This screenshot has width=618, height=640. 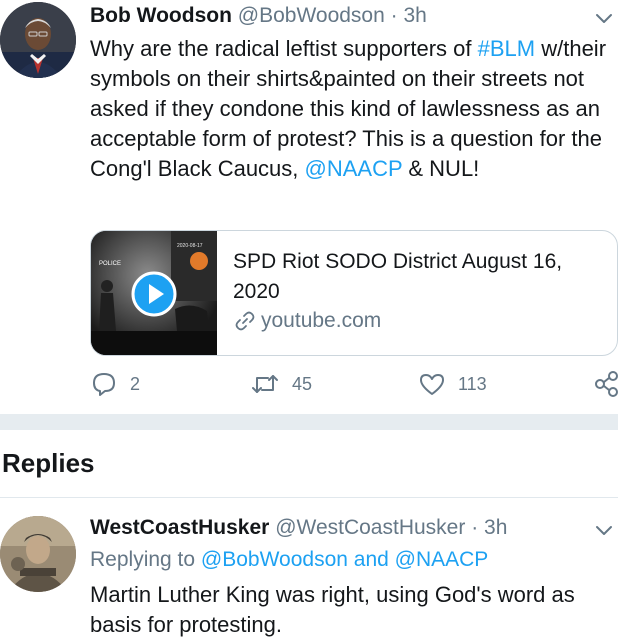 I want to click on replying-mentions: @BobWoodson and @NAACP, so click(x=344, y=559).